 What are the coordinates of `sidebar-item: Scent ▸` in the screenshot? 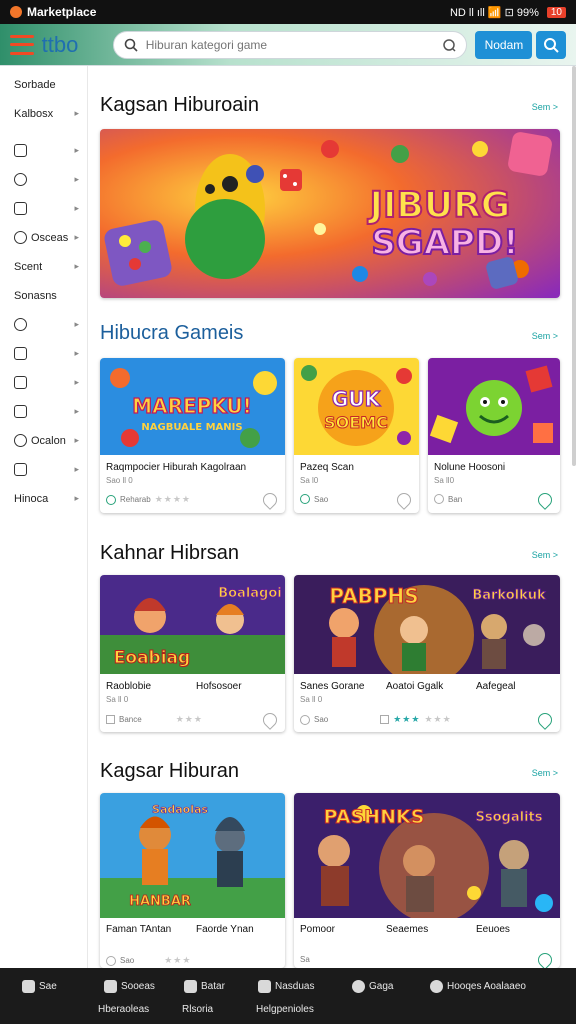 It's located at (43, 266).